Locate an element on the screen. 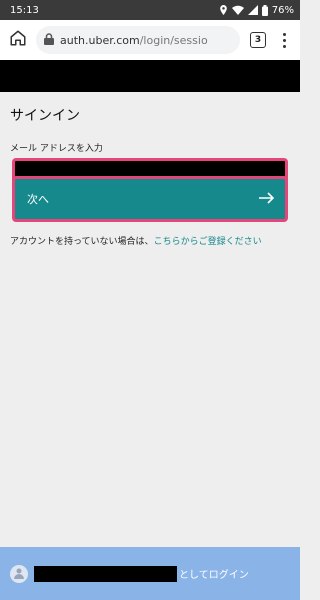  home-button is located at coordinates (18, 40).